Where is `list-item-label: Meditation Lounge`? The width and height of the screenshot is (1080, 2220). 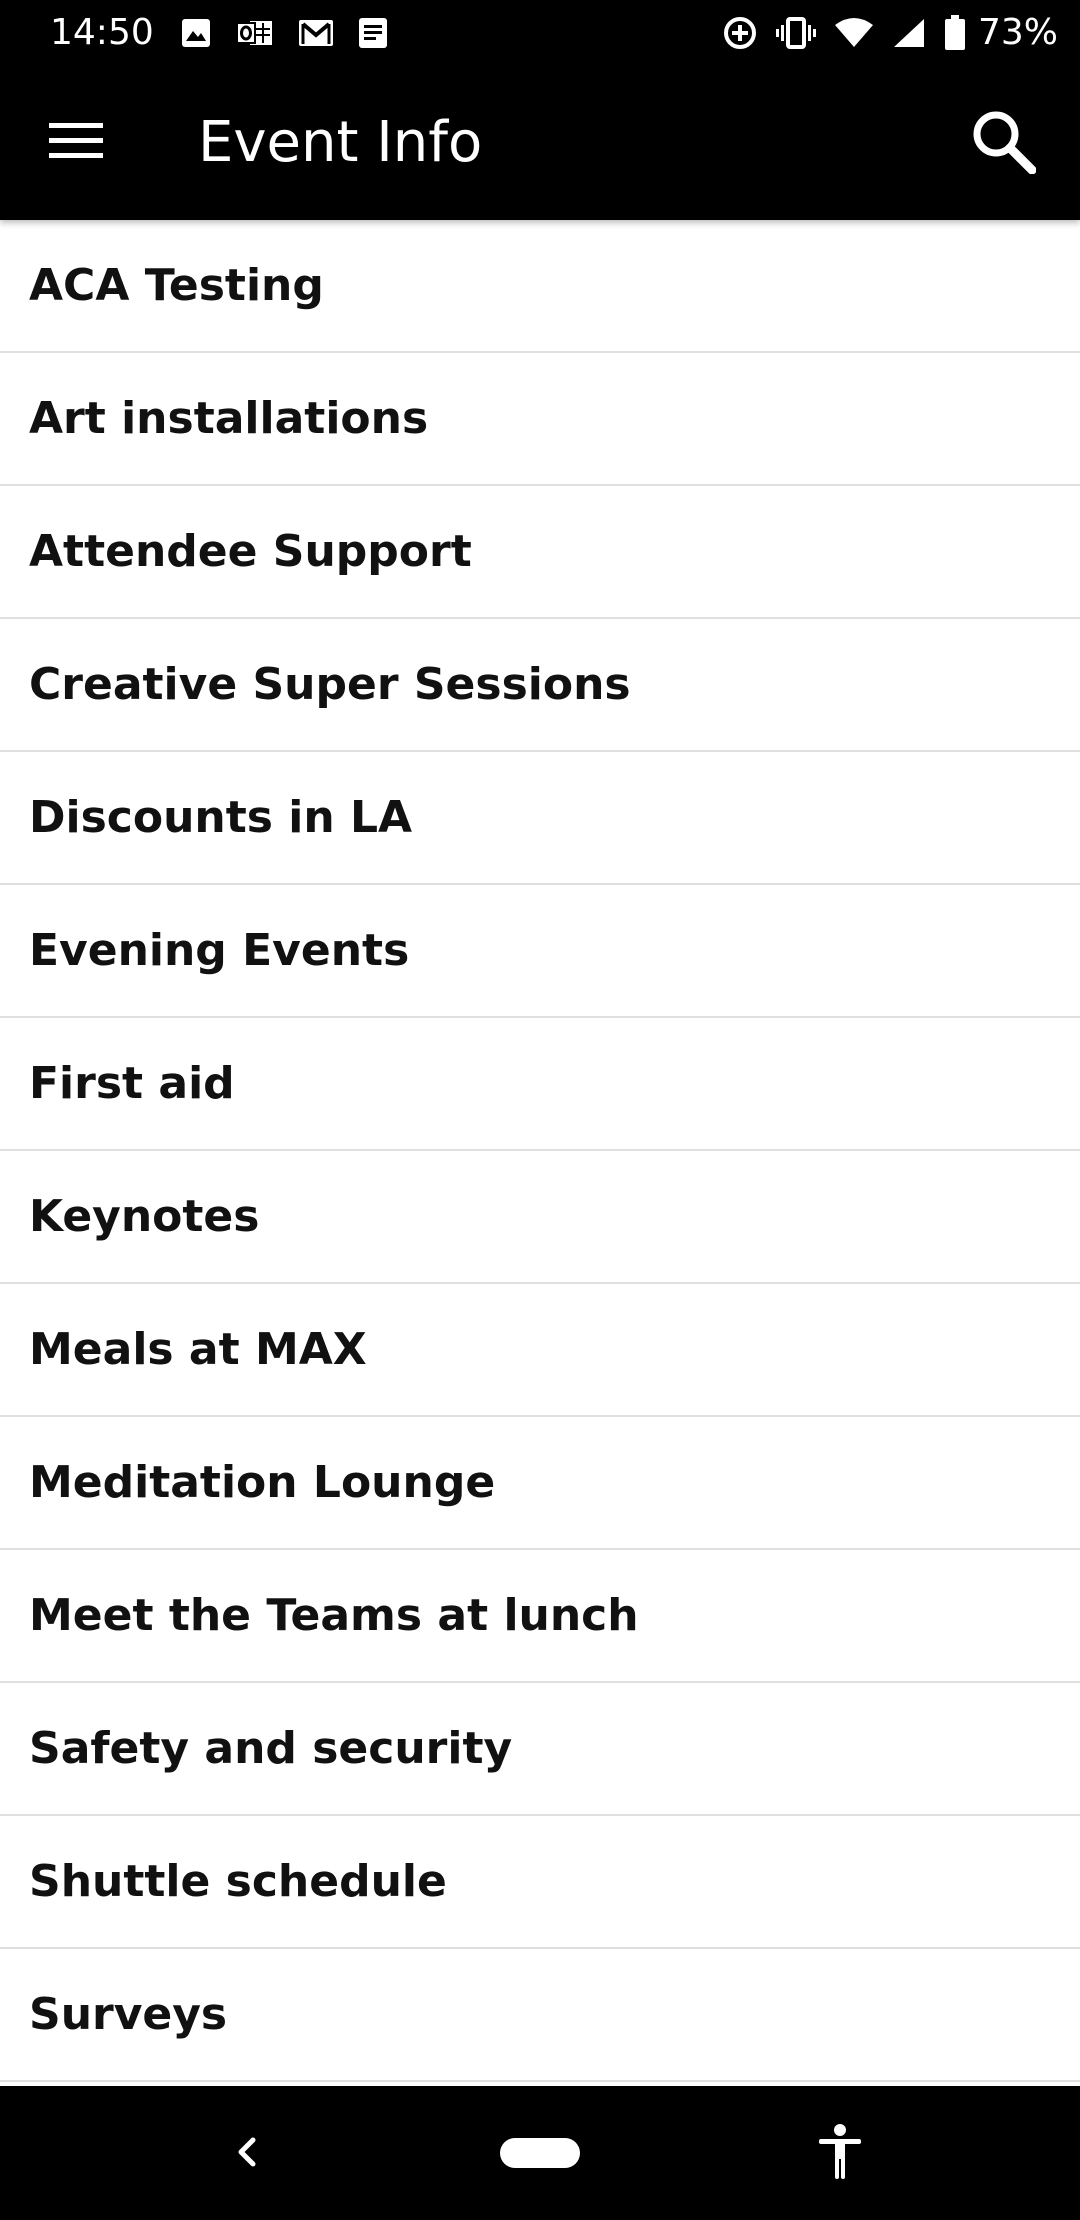 list-item-label: Meditation Lounge is located at coordinates (262, 1482).